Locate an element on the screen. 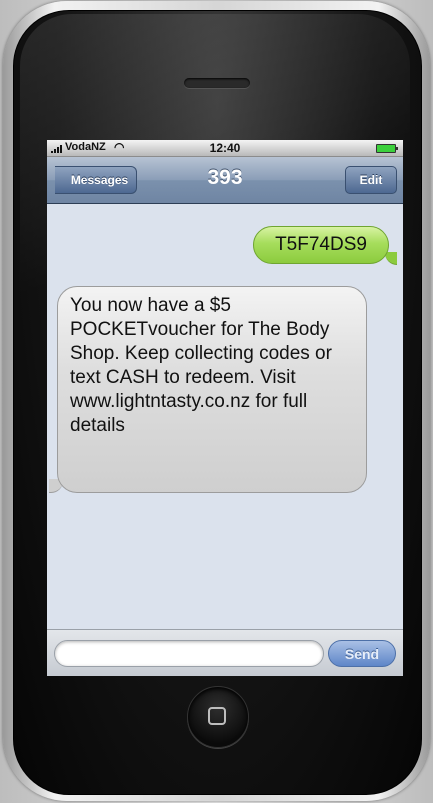  conversation-title: 393 is located at coordinates (225, 177).